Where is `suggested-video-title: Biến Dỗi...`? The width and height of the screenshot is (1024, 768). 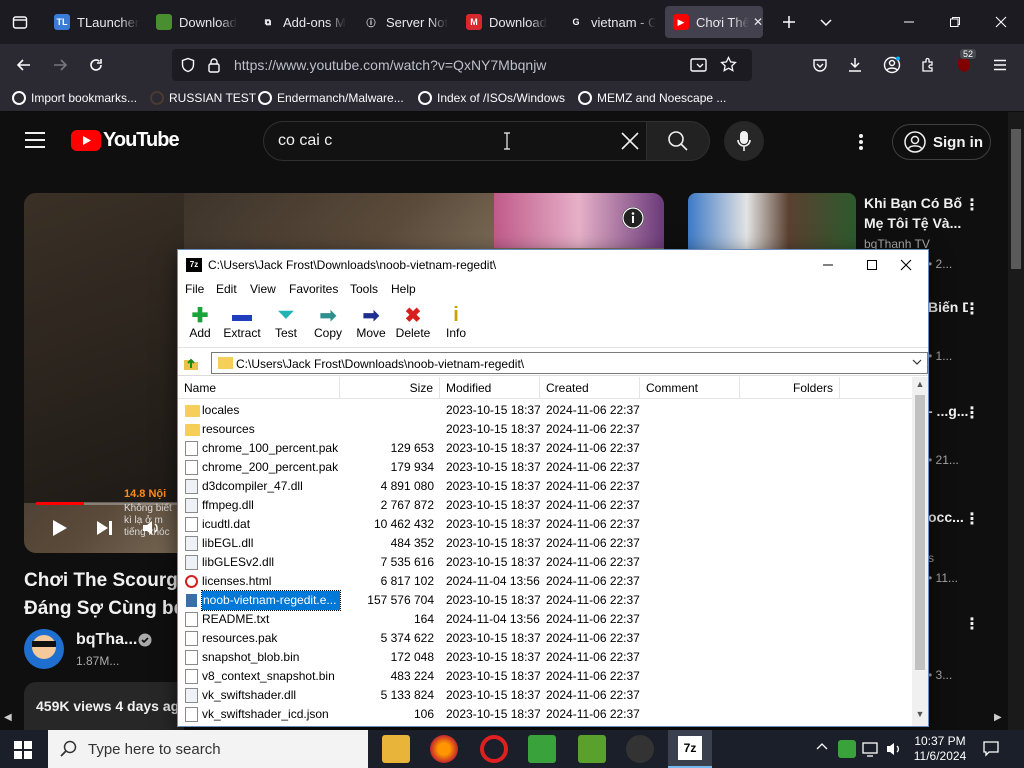
suggested-video-title: Biến Dỗi... is located at coordinates (948, 307).